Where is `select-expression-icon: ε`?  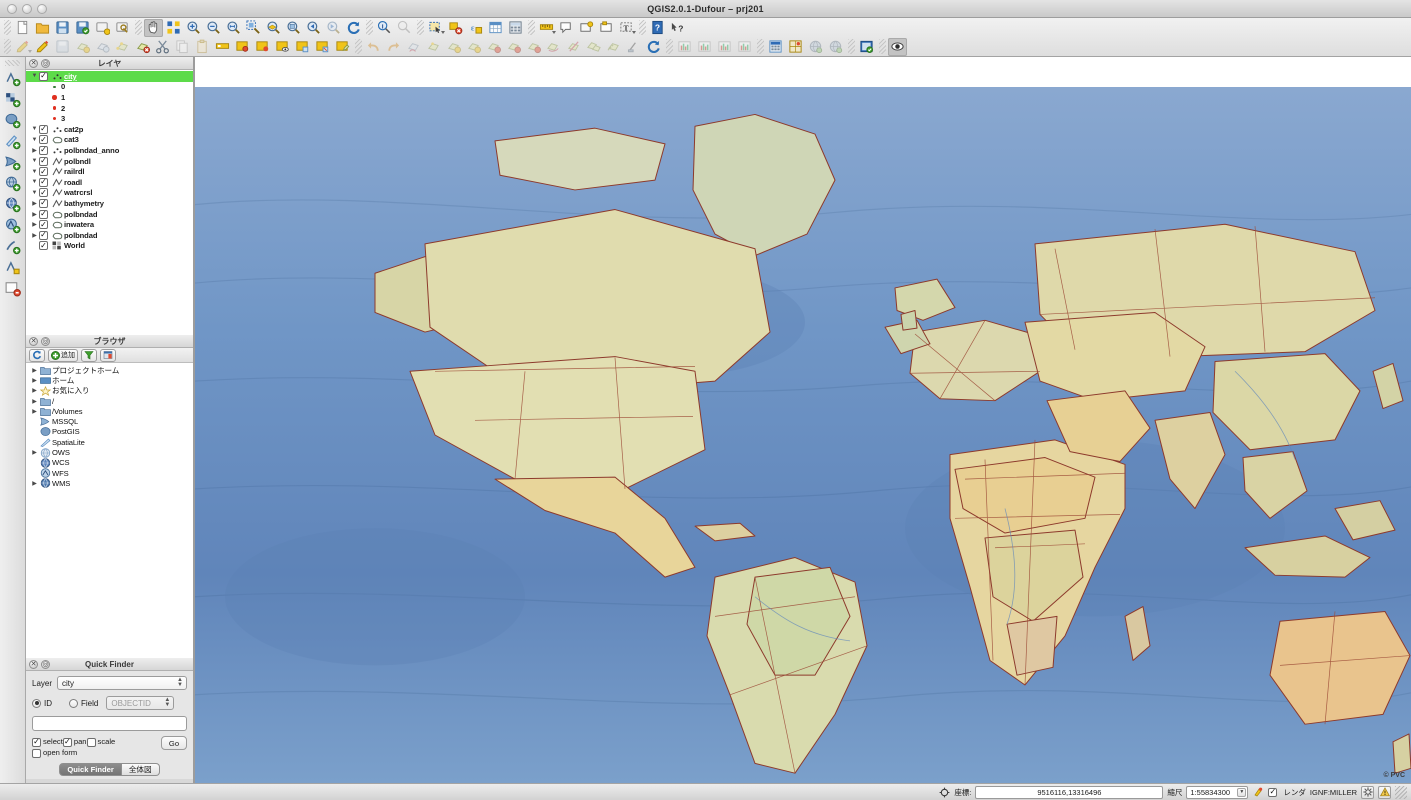 select-expression-icon: ε is located at coordinates (475, 28).